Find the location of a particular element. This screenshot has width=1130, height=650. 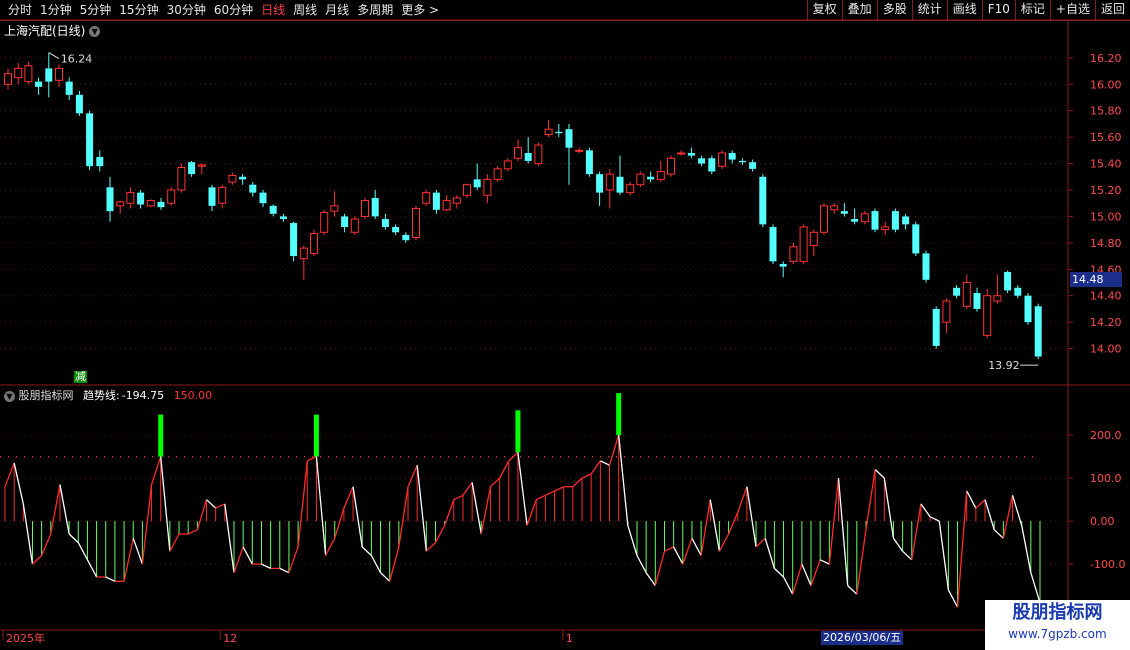

chevron-down-icon: ▼ is located at coordinates (9, 396).